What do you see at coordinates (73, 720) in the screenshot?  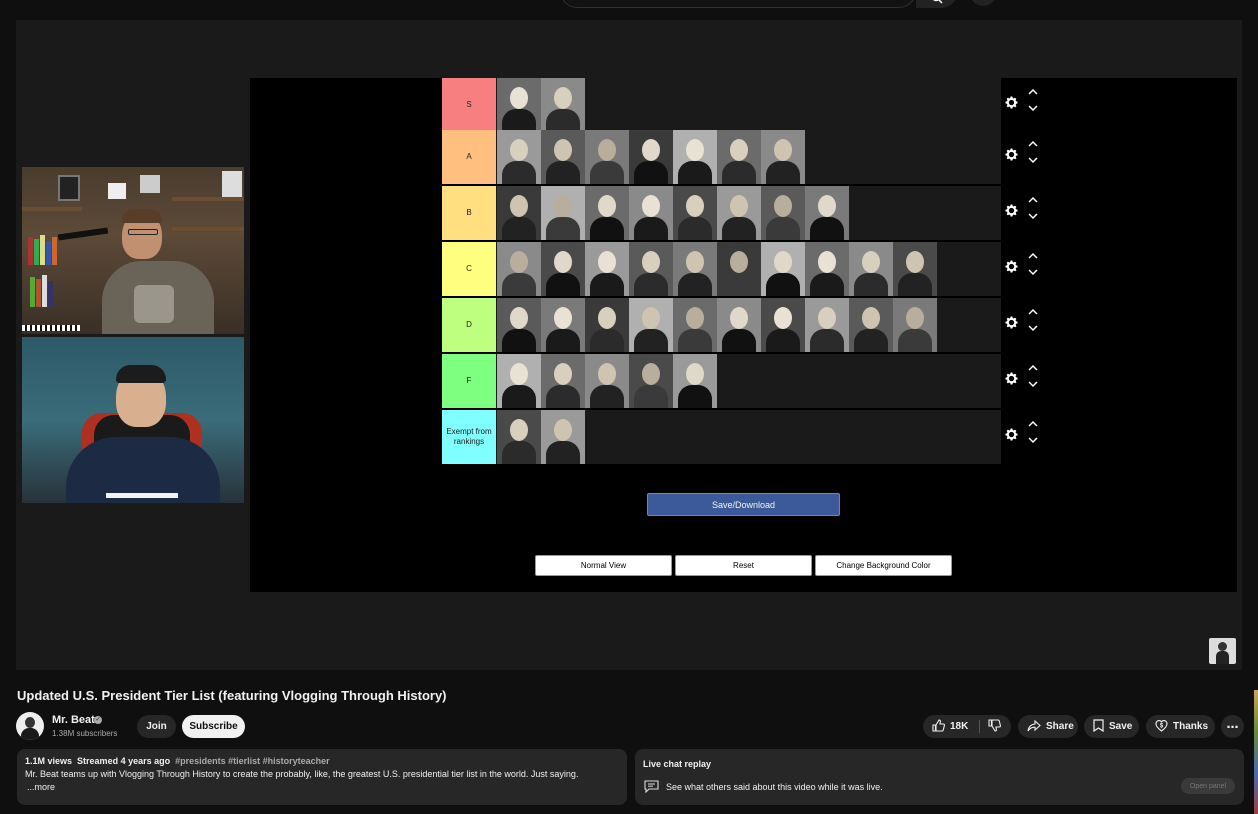 I see `channel-name: Mr. Beat` at bounding box center [73, 720].